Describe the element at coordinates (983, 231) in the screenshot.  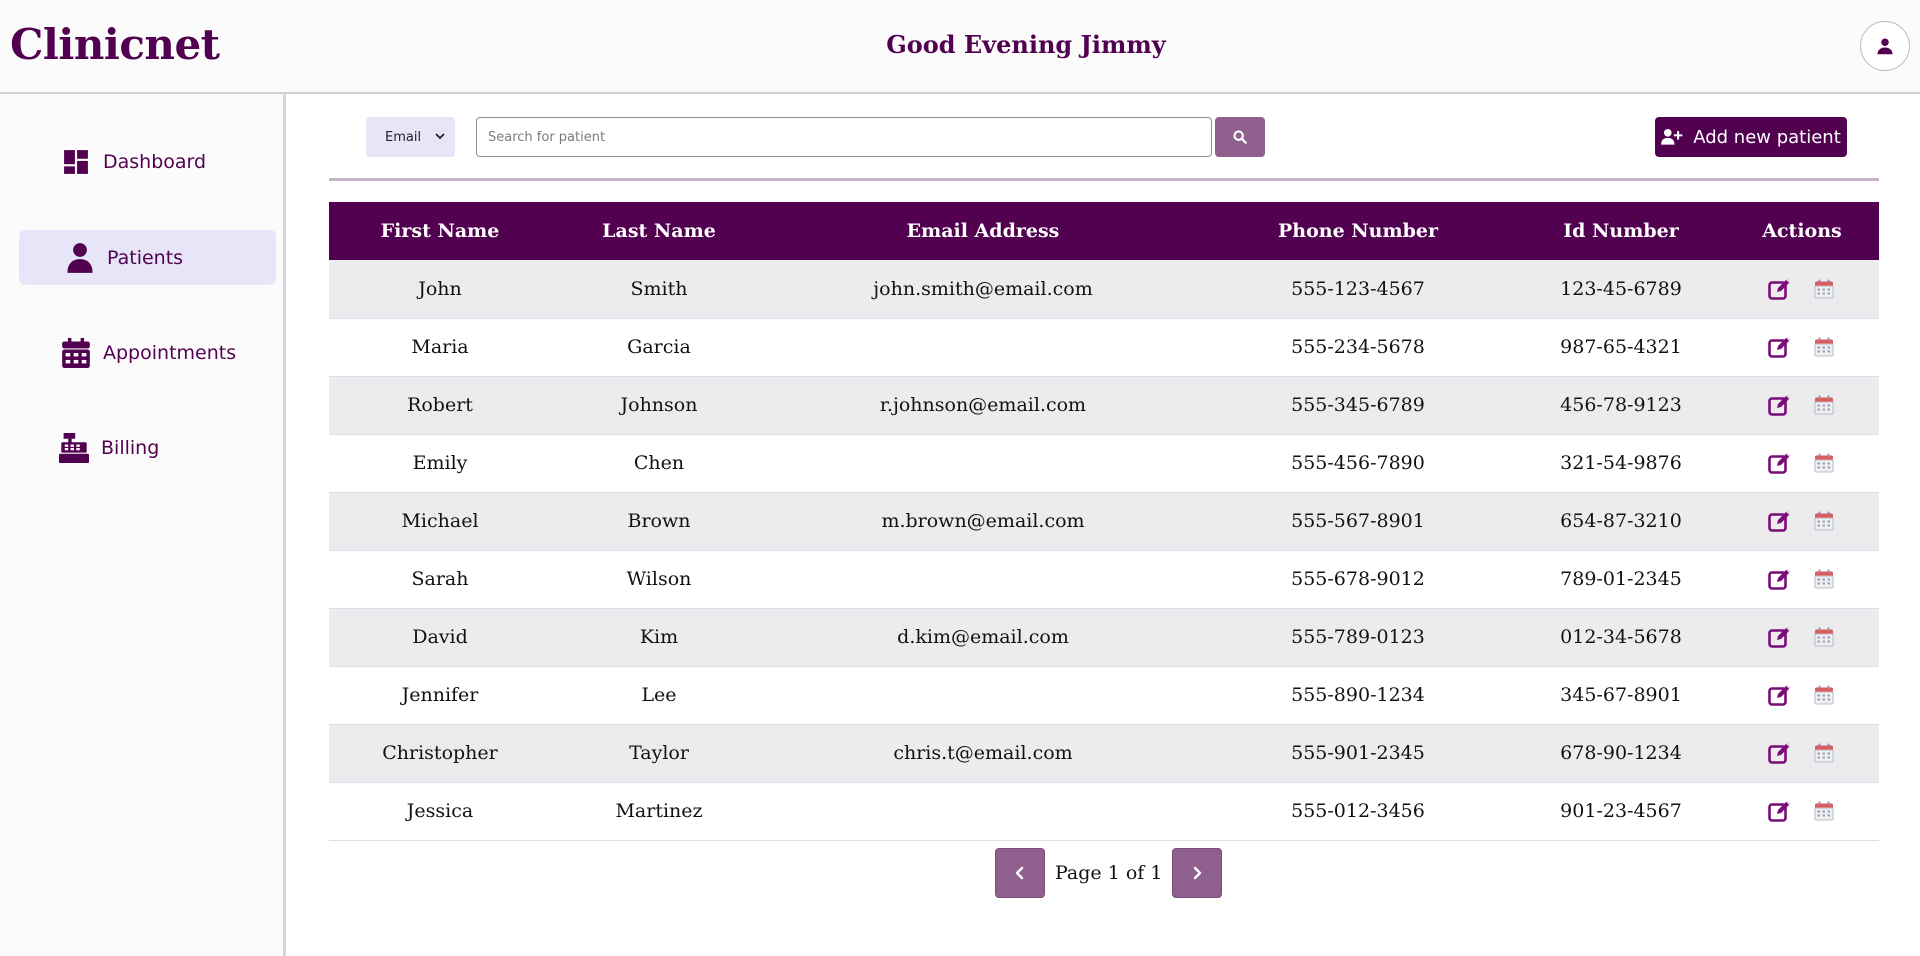
I see `column-header-email: Email Address` at that location.